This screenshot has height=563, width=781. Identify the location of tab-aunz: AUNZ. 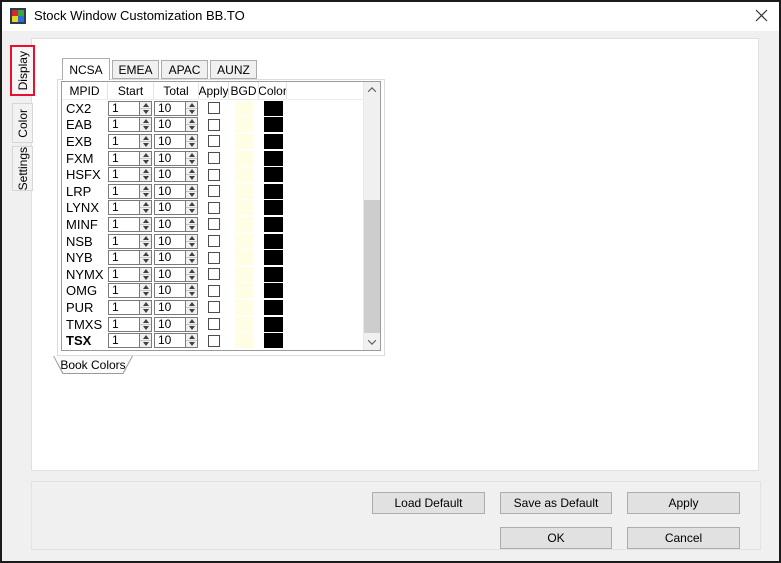
(233, 69).